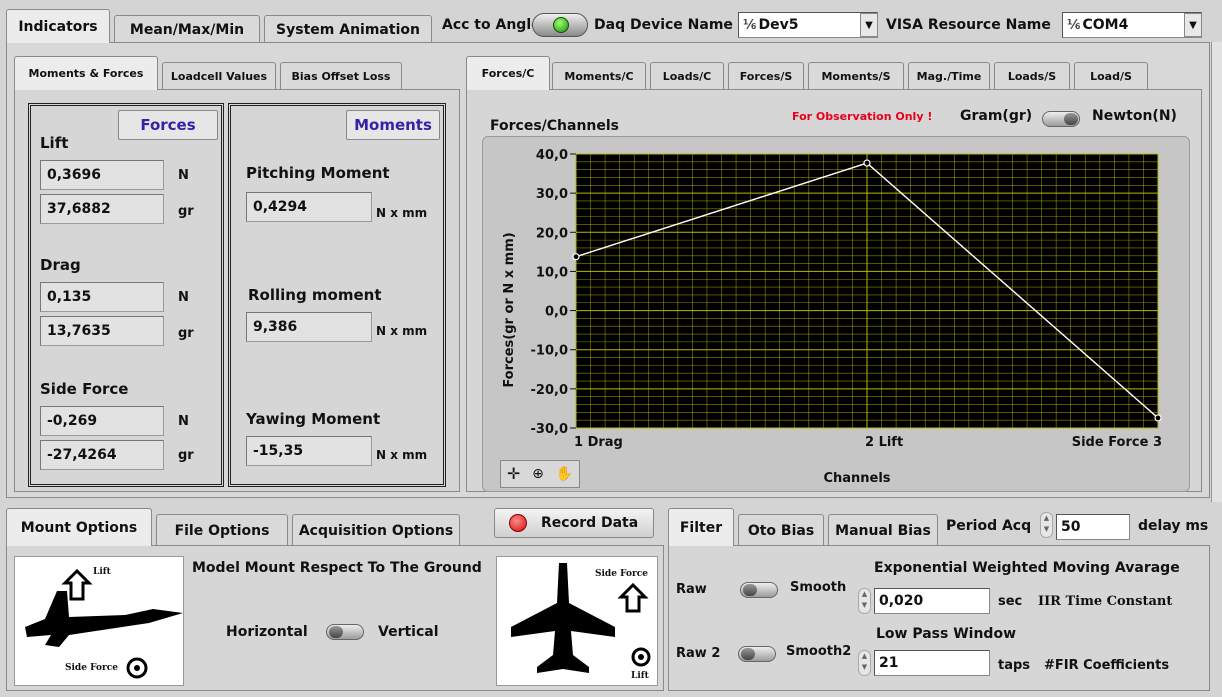  I want to click on pan-hand-icon: ✋, so click(564, 474).